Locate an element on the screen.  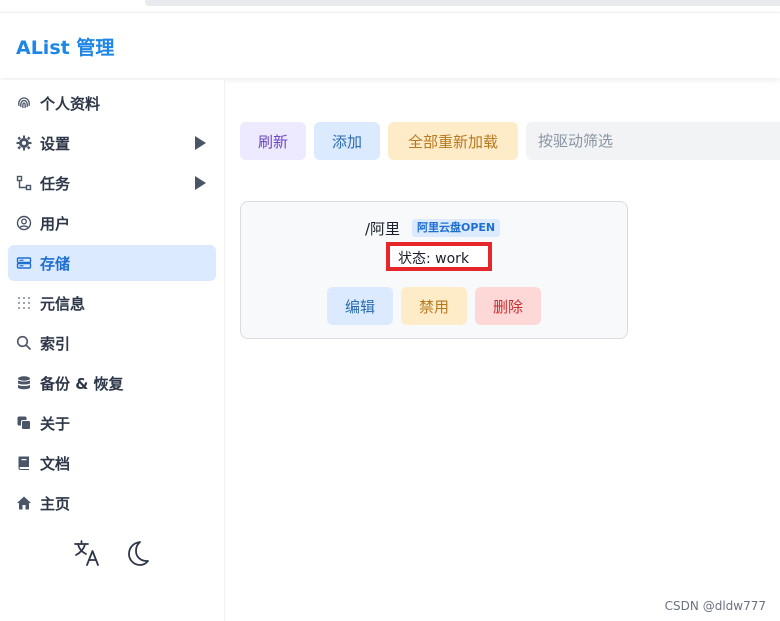
sidebar-item-label: 元信息 is located at coordinates (63, 304).